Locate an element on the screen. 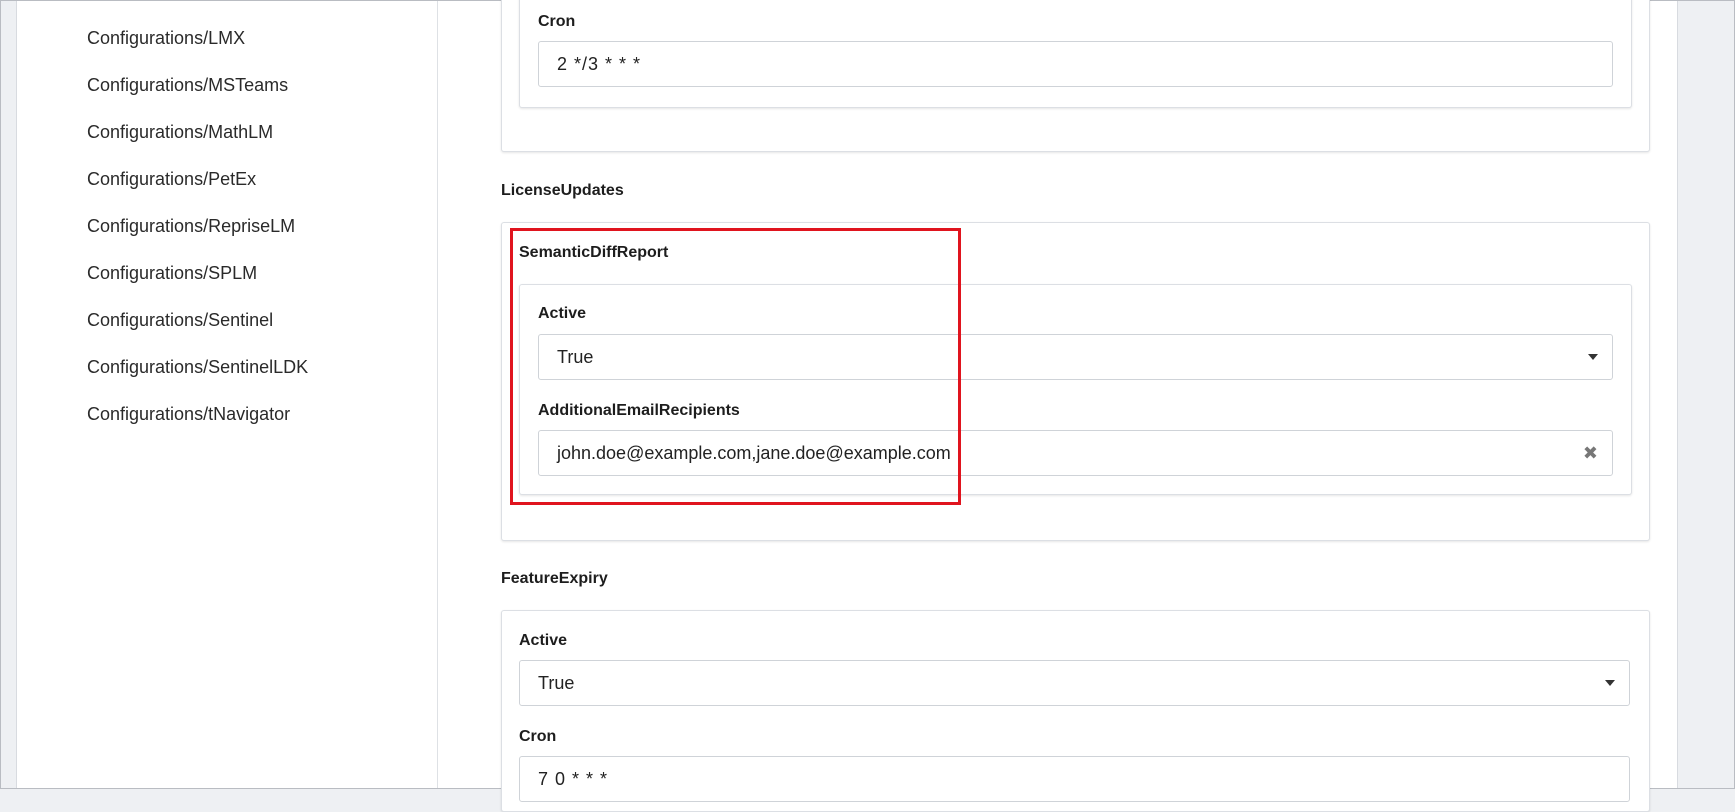 The height and width of the screenshot is (812, 1735). cron-input-value: 2 */3 * * * is located at coordinates (599, 63).